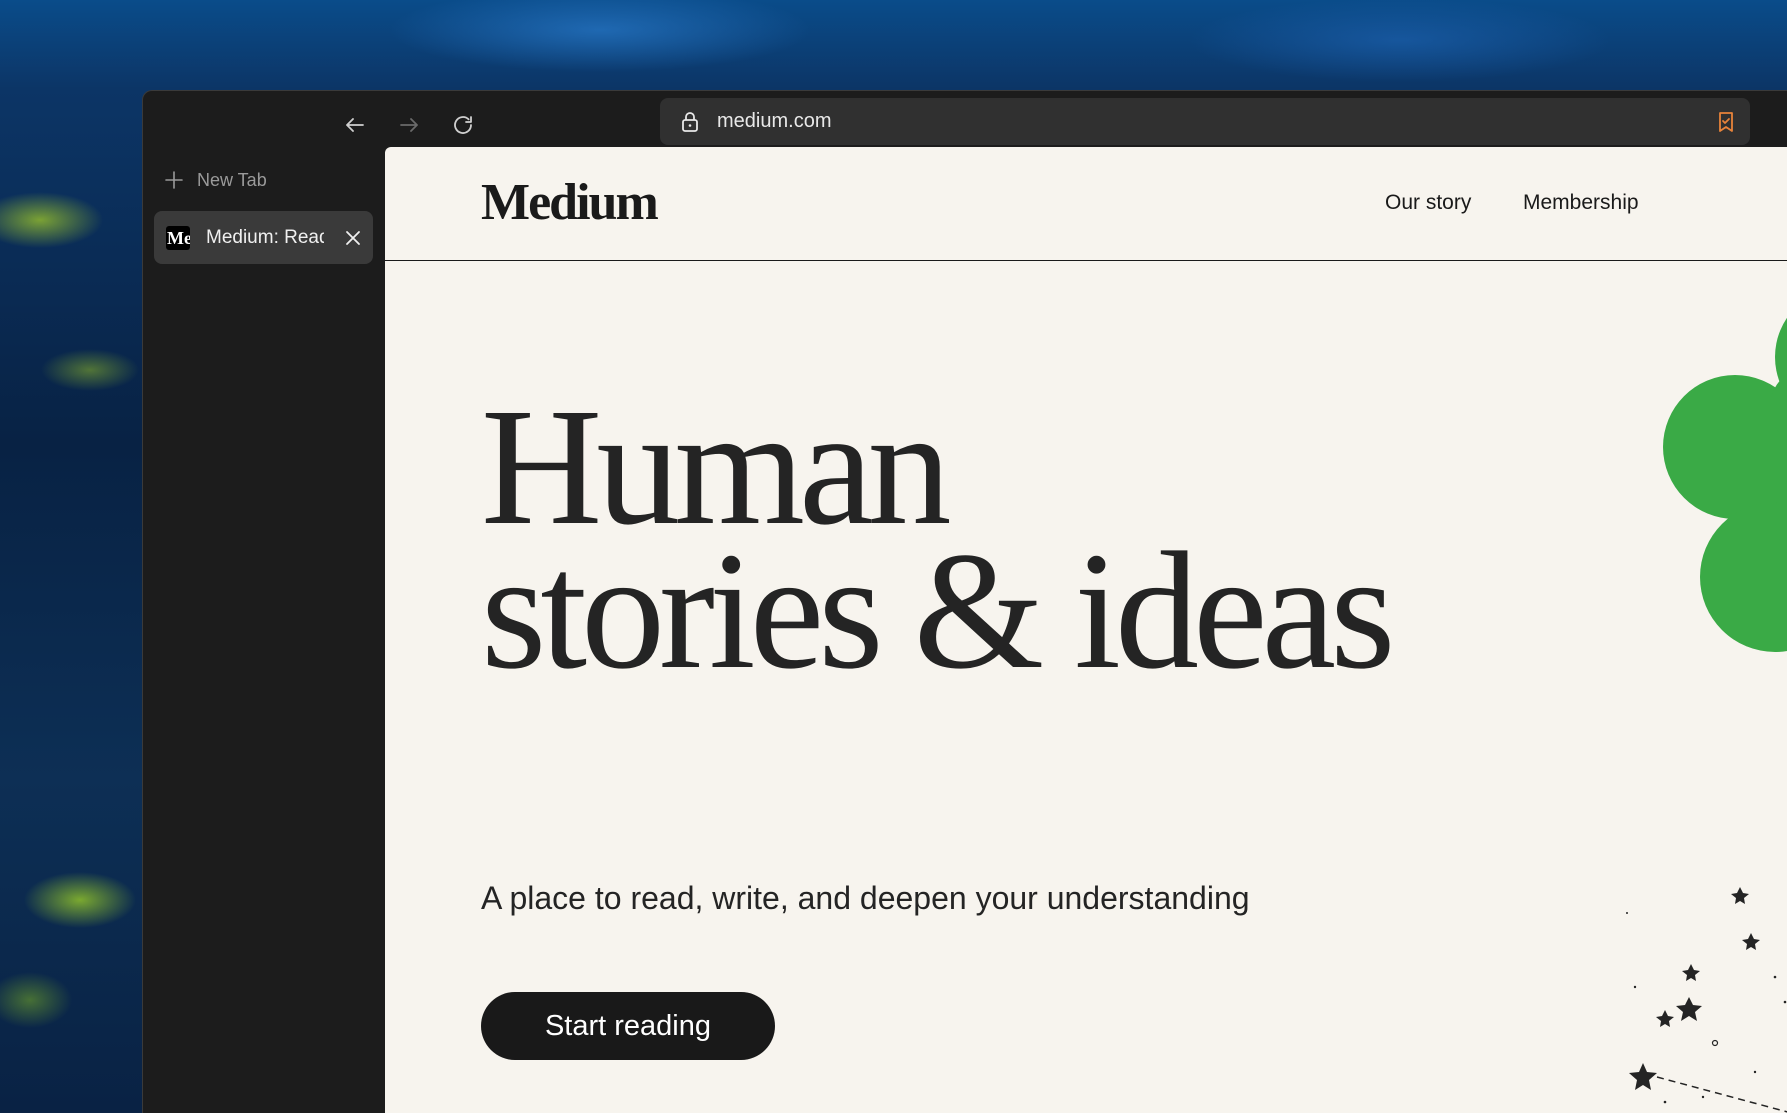 The width and height of the screenshot is (1787, 1113). Describe the element at coordinates (1205, 121) in the screenshot. I see `address-bar: medium.com` at that location.